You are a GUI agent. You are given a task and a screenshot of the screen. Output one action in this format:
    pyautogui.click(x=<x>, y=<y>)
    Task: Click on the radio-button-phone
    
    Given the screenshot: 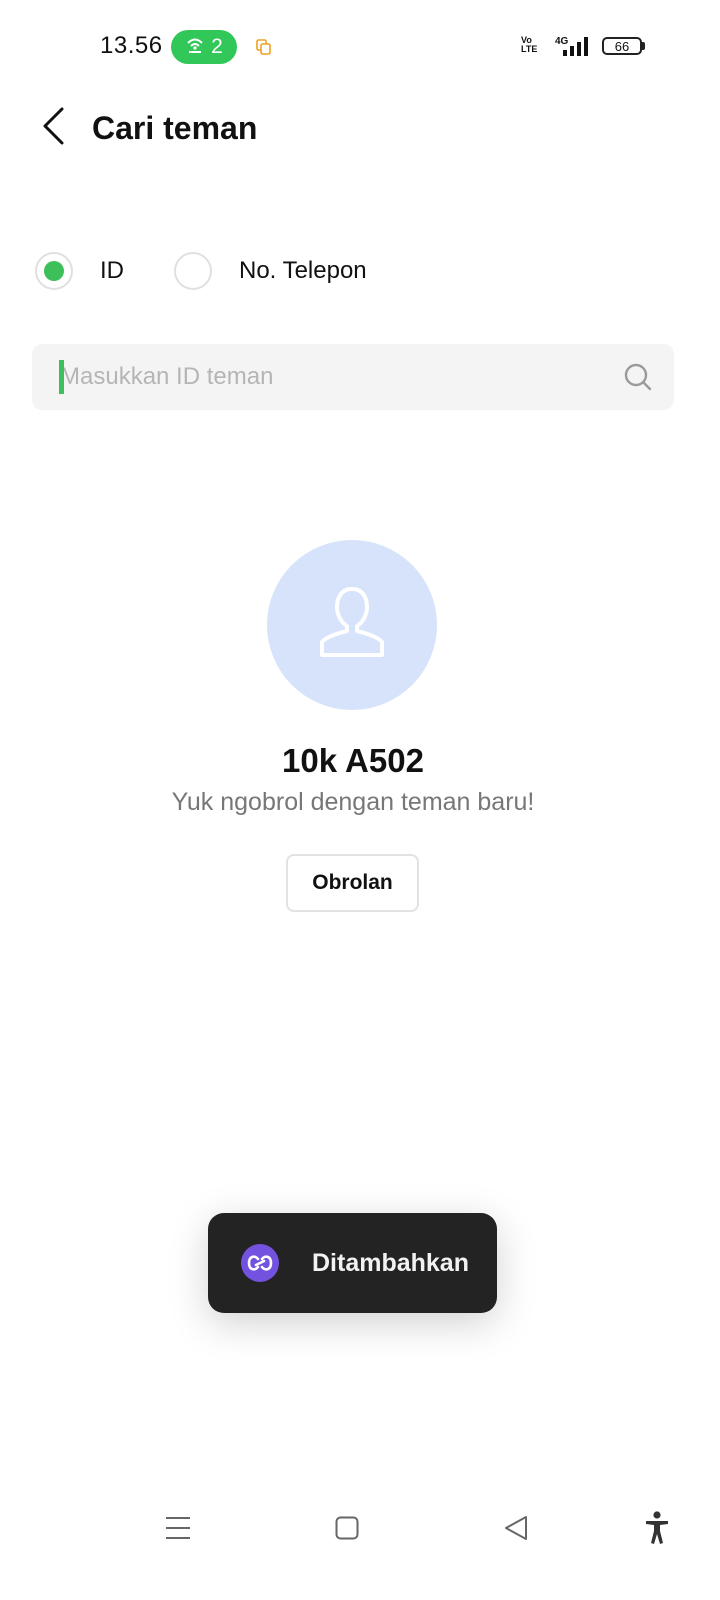 What is the action you would take?
    pyautogui.click(x=193, y=271)
    